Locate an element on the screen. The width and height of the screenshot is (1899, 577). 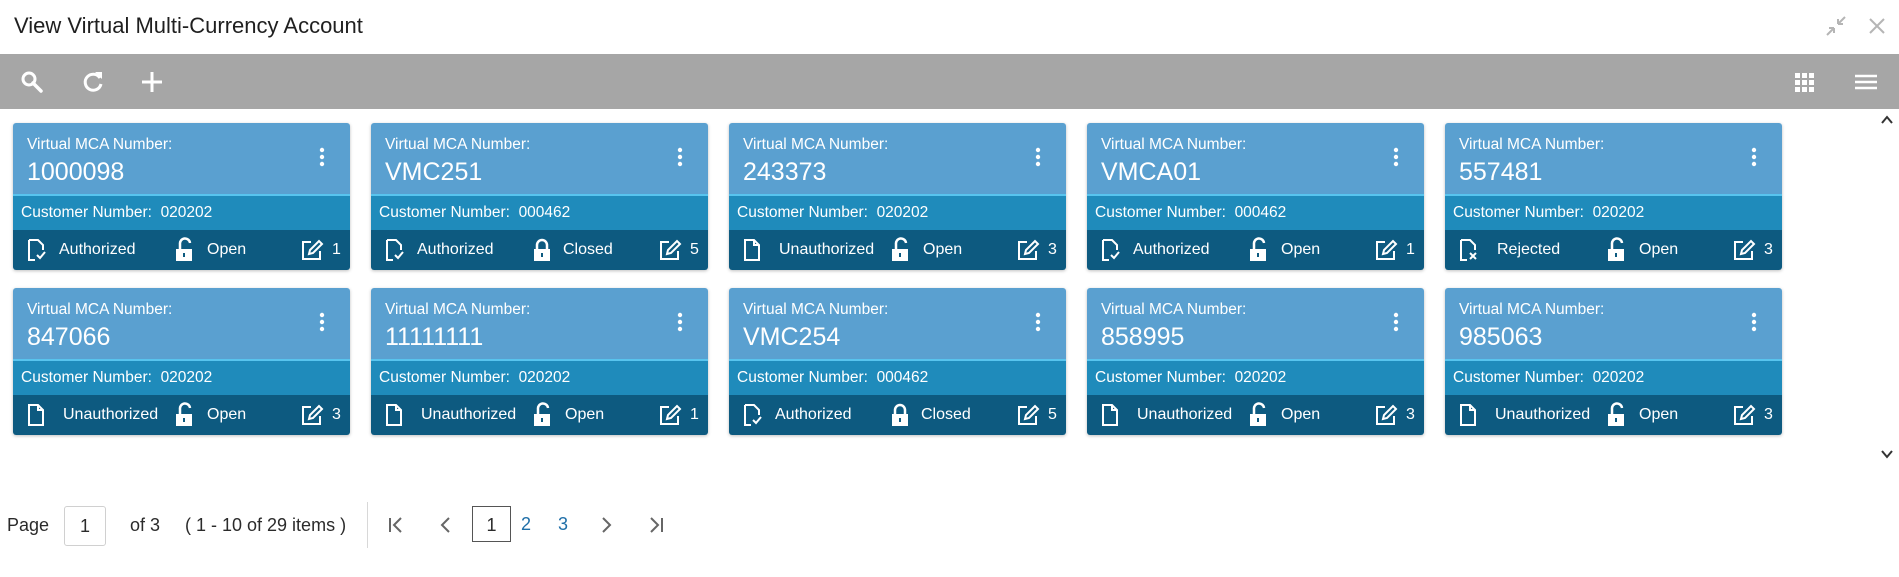
account-number: 985063 is located at coordinates (1501, 337).